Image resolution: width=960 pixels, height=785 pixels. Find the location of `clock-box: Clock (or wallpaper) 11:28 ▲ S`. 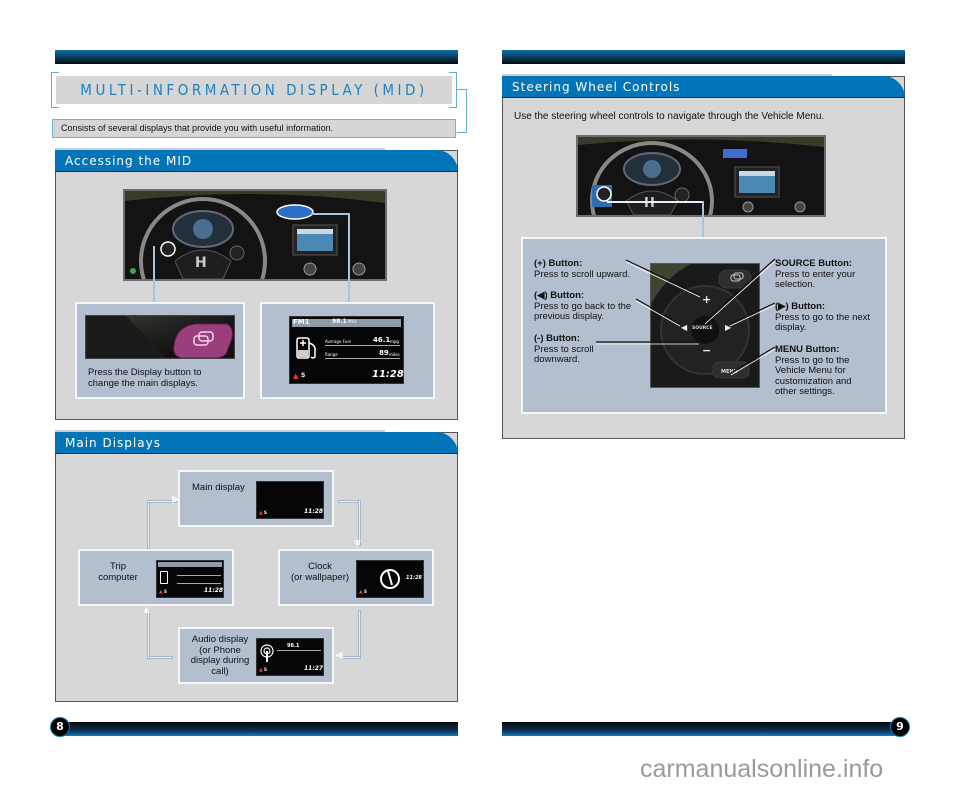

clock-box: Clock (or wallpaper) 11:28 ▲ S is located at coordinates (356, 577).